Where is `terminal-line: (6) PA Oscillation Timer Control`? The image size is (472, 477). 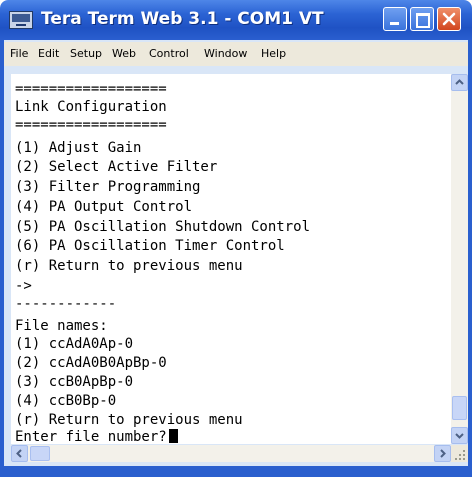
terminal-line: (6) PA Oscillation Timer Control is located at coordinates (150, 246).